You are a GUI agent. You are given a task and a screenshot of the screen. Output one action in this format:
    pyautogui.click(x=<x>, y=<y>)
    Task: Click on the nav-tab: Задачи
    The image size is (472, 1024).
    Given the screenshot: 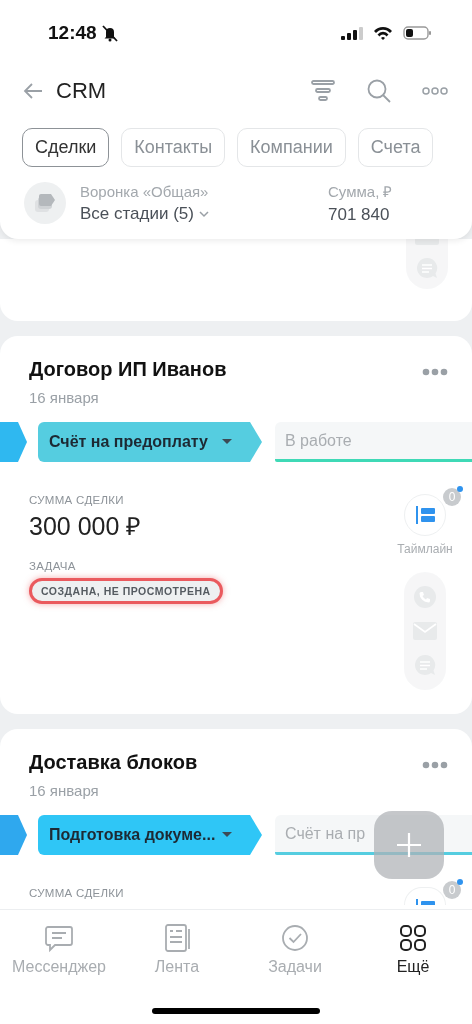 What is the action you would take?
    pyautogui.click(x=295, y=949)
    